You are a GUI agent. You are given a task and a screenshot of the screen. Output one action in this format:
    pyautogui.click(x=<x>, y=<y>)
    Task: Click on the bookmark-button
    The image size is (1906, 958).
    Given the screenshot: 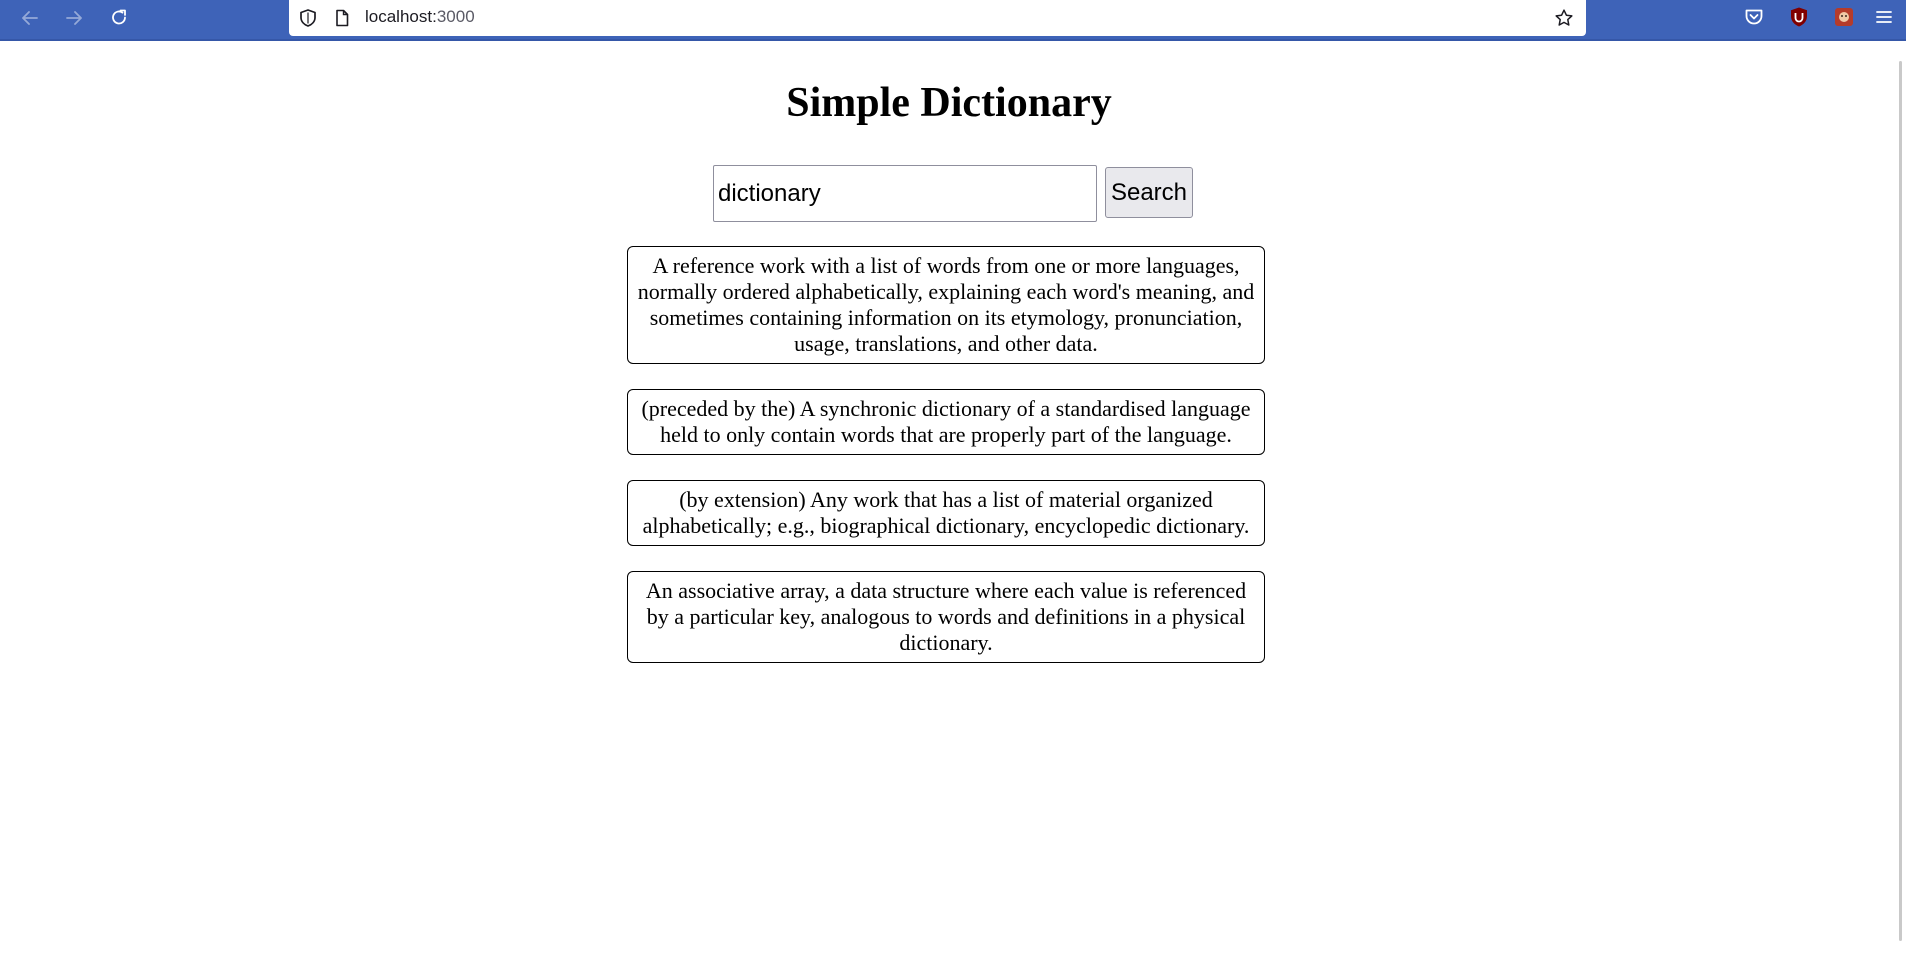 What is the action you would take?
    pyautogui.click(x=1564, y=18)
    